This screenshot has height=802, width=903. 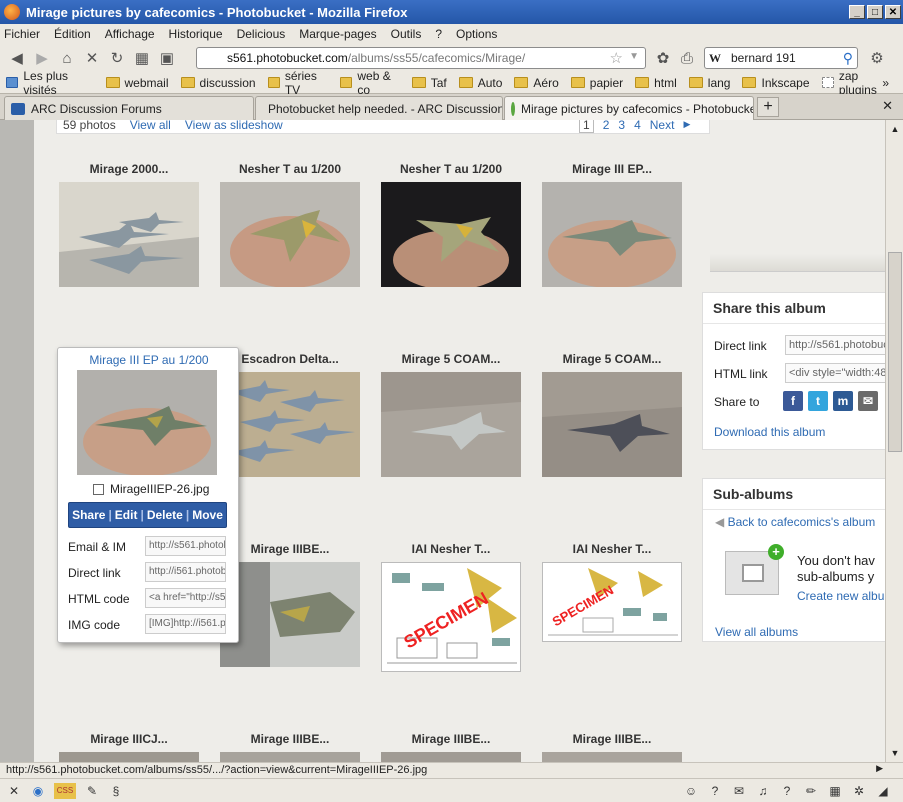 I want to click on css-icon: CSS, so click(x=65, y=790).